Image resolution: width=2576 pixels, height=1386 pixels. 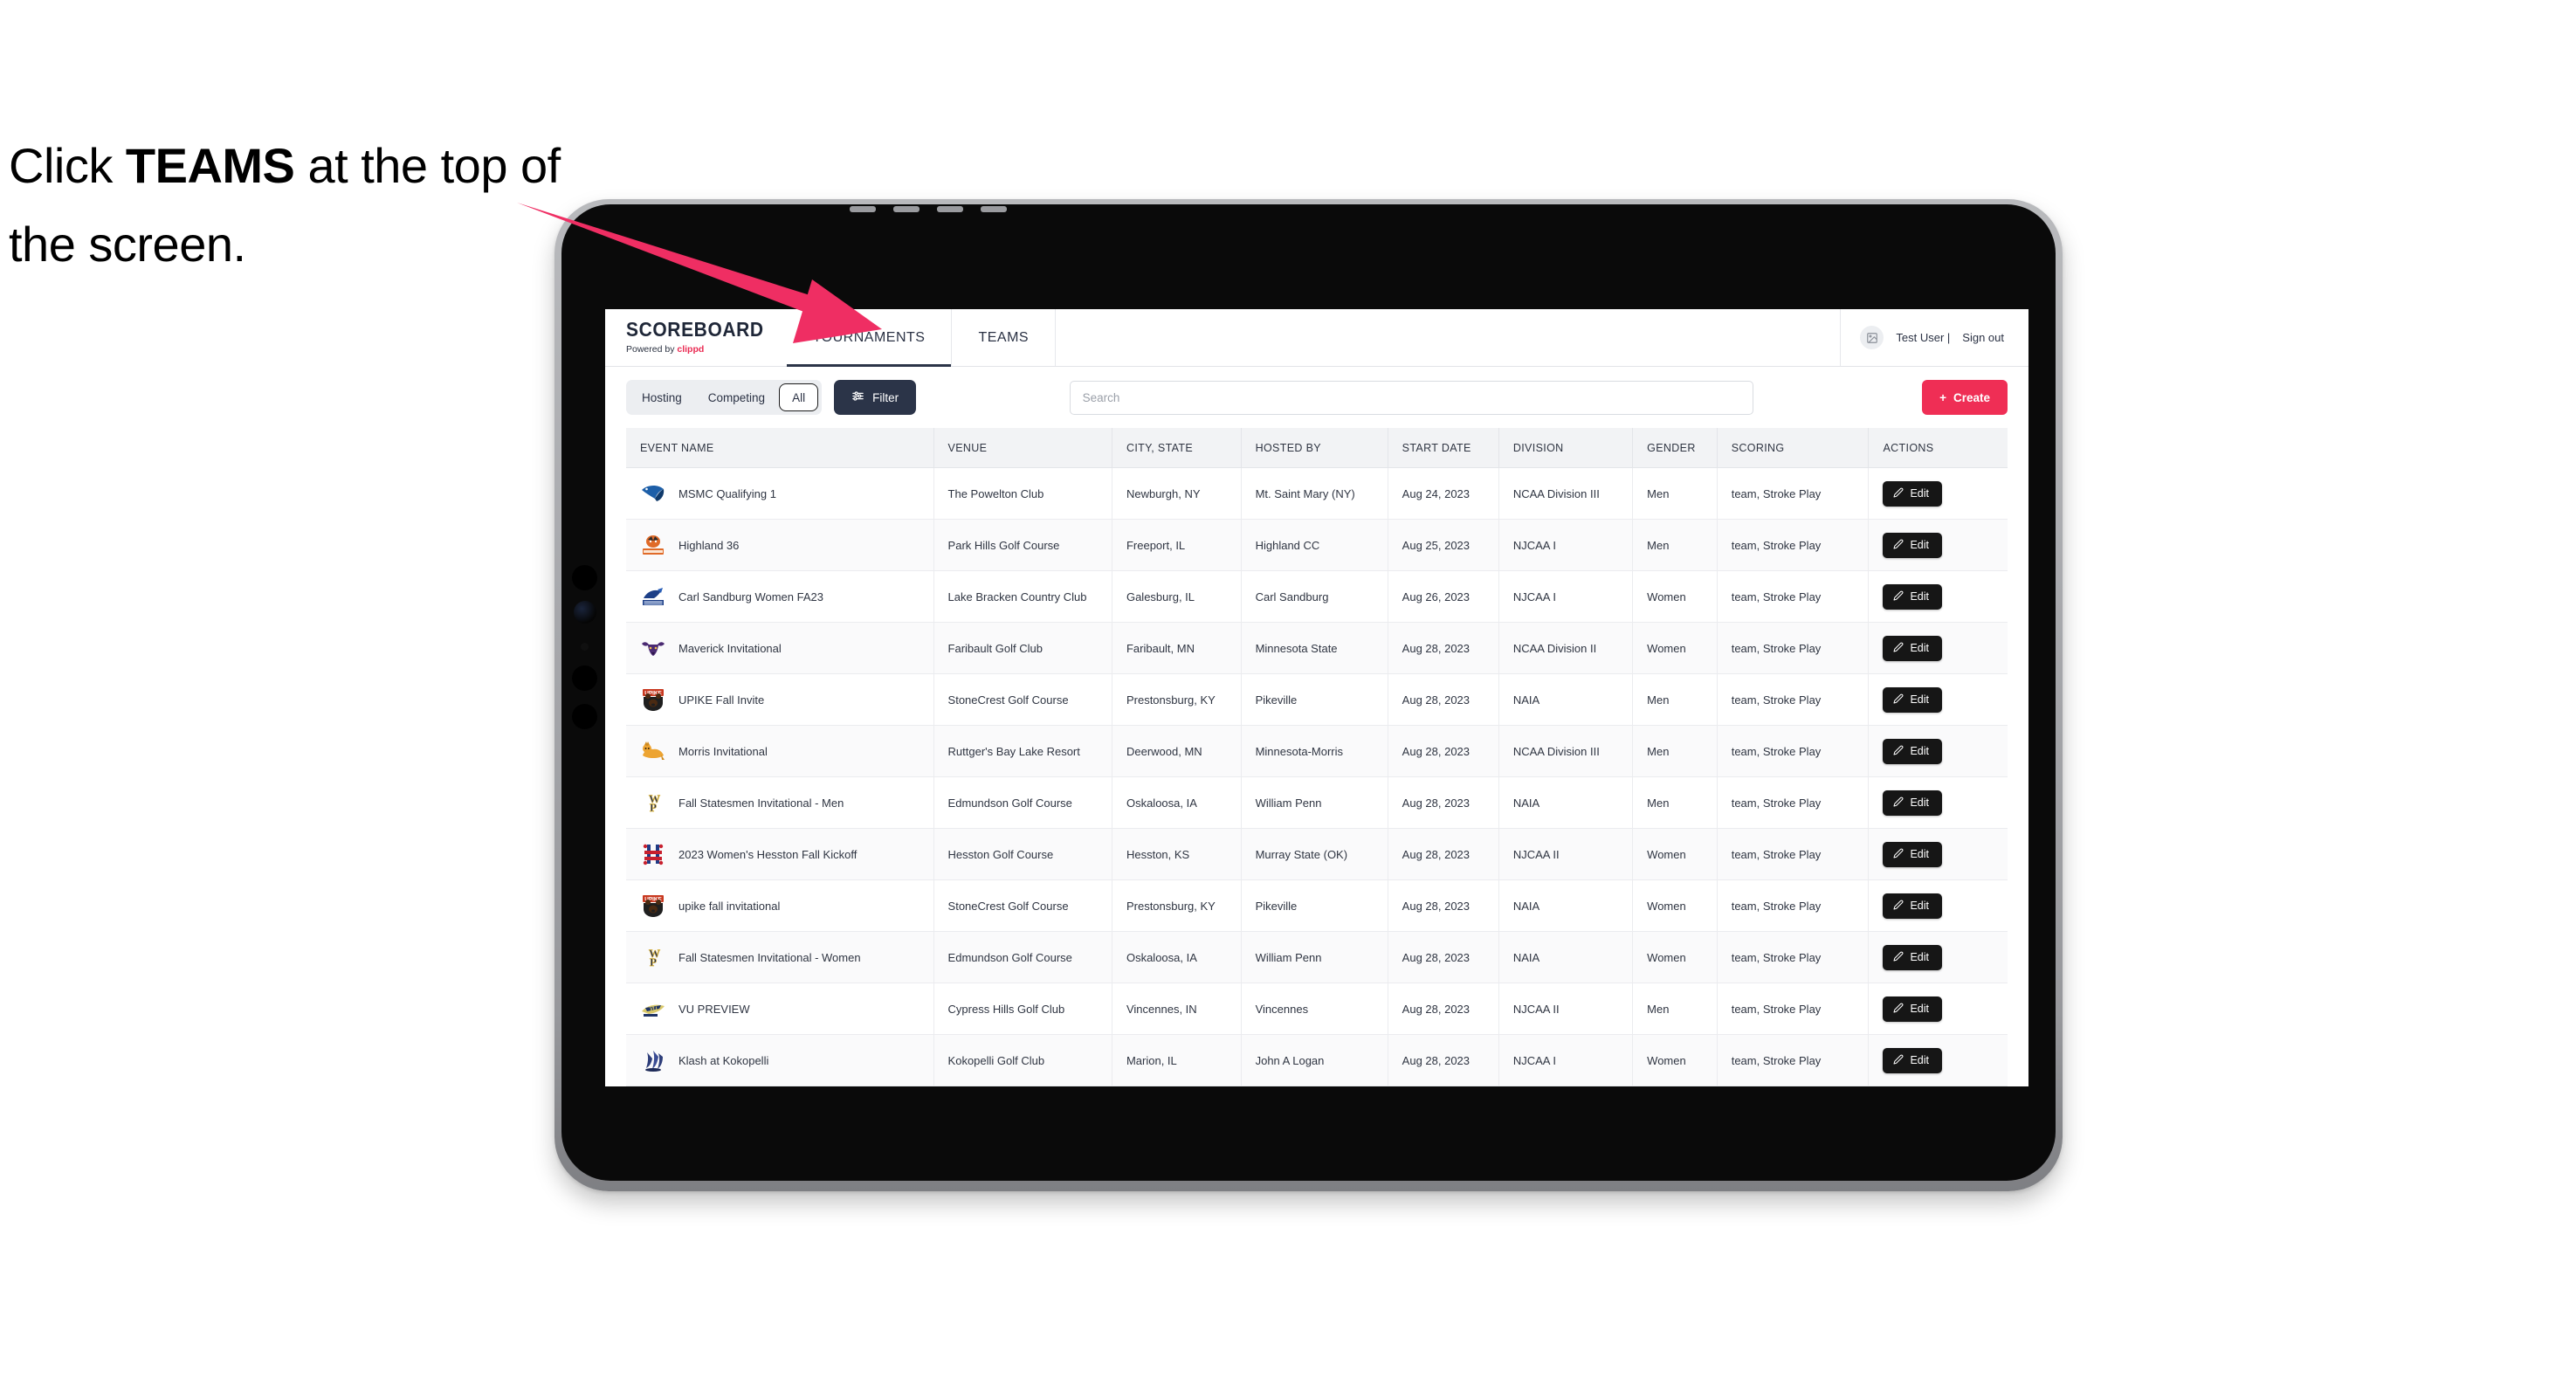 I want to click on cell-event-name: UPIKE upike fall invitational, so click(x=780, y=905).